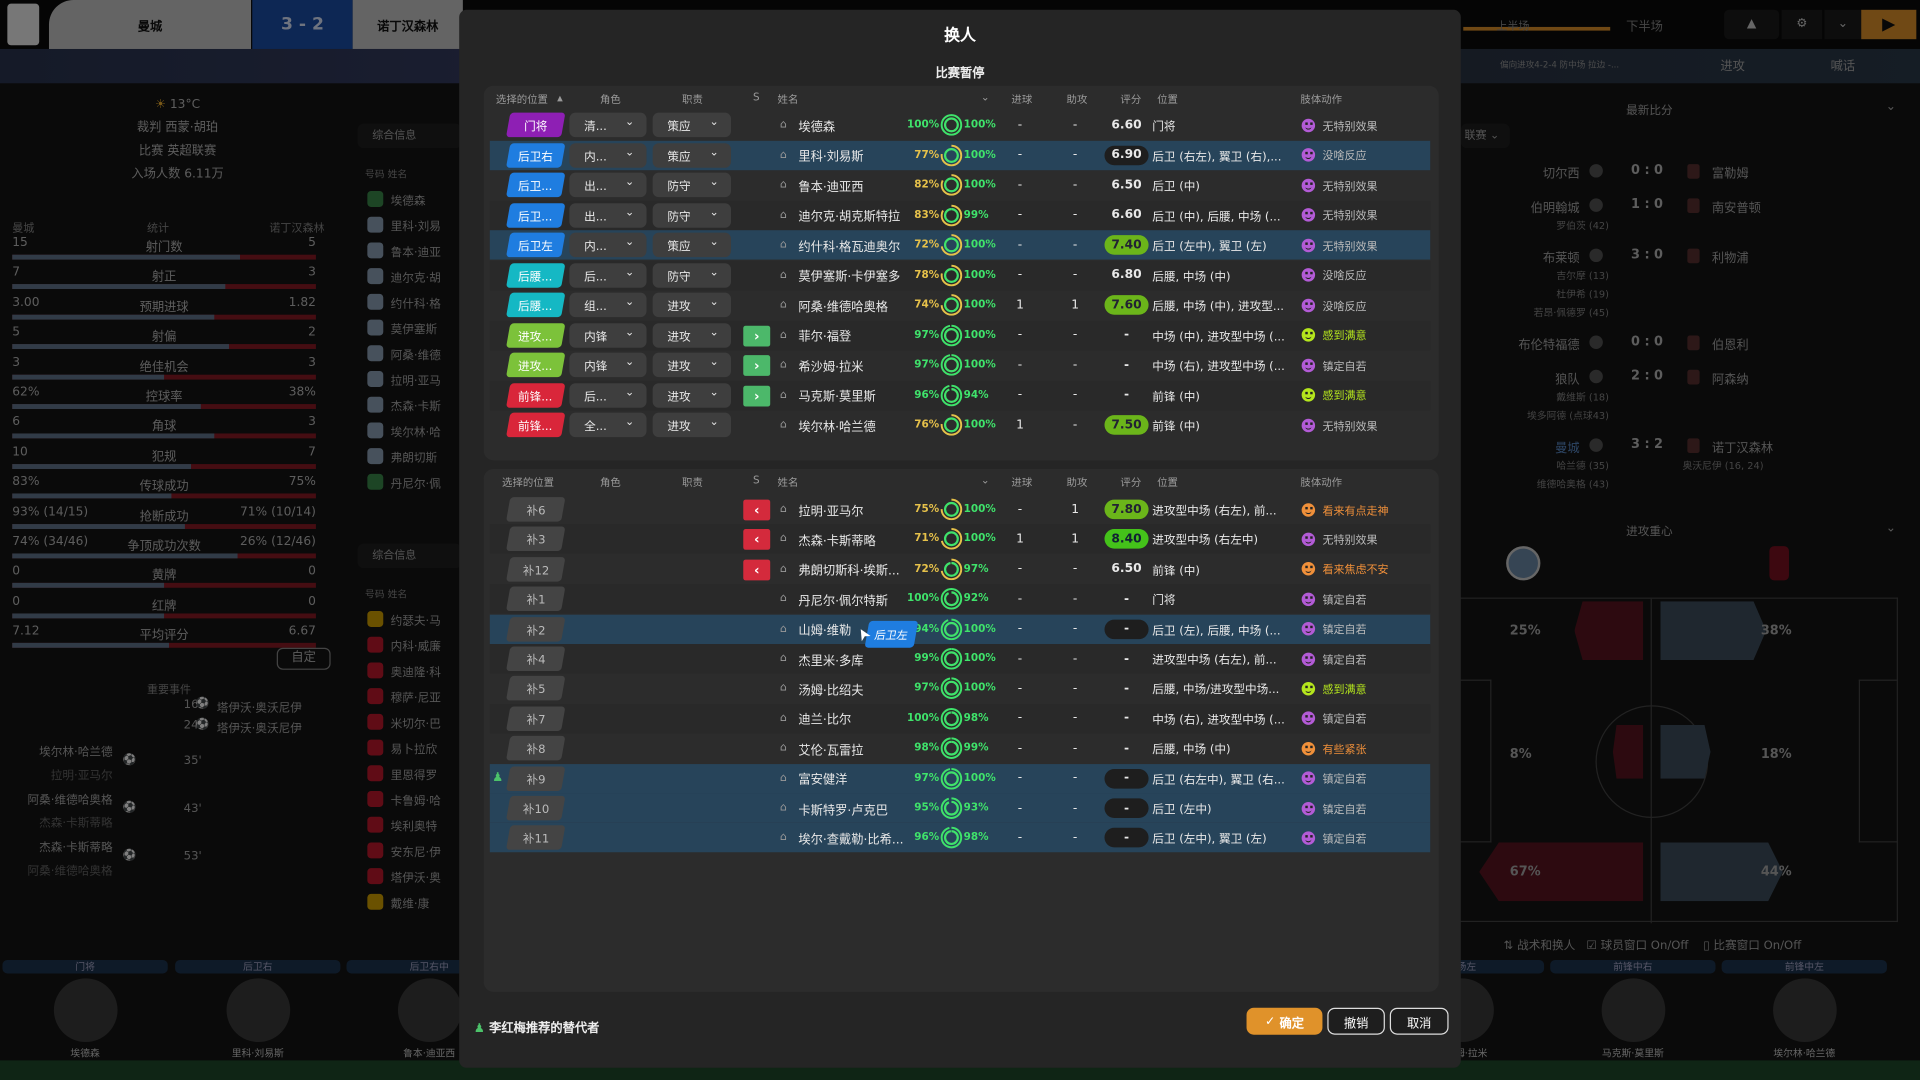 This screenshot has width=1920, height=1080. I want to click on player-name: 马克斯·莫里斯, so click(836, 394).